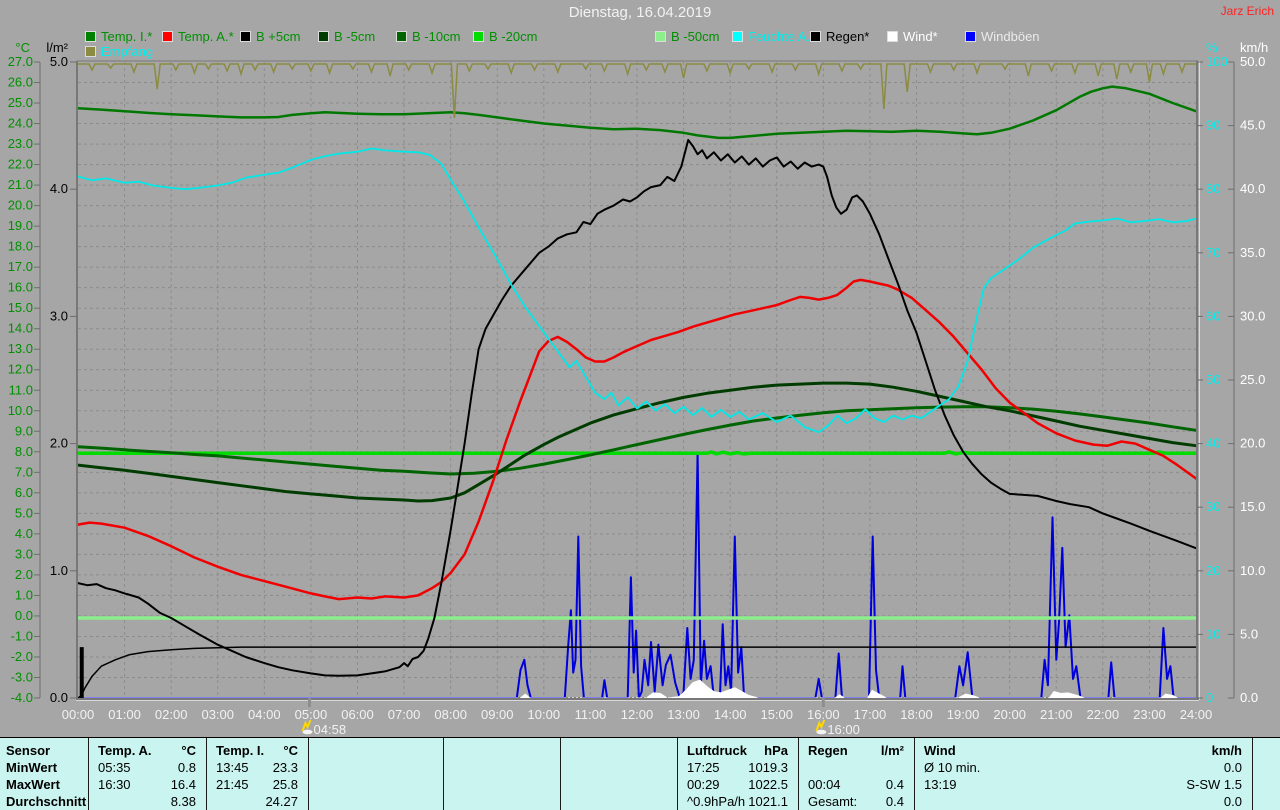  What do you see at coordinates (20, 369) in the screenshot?
I see `temp-tick-label: 12.0` at bounding box center [20, 369].